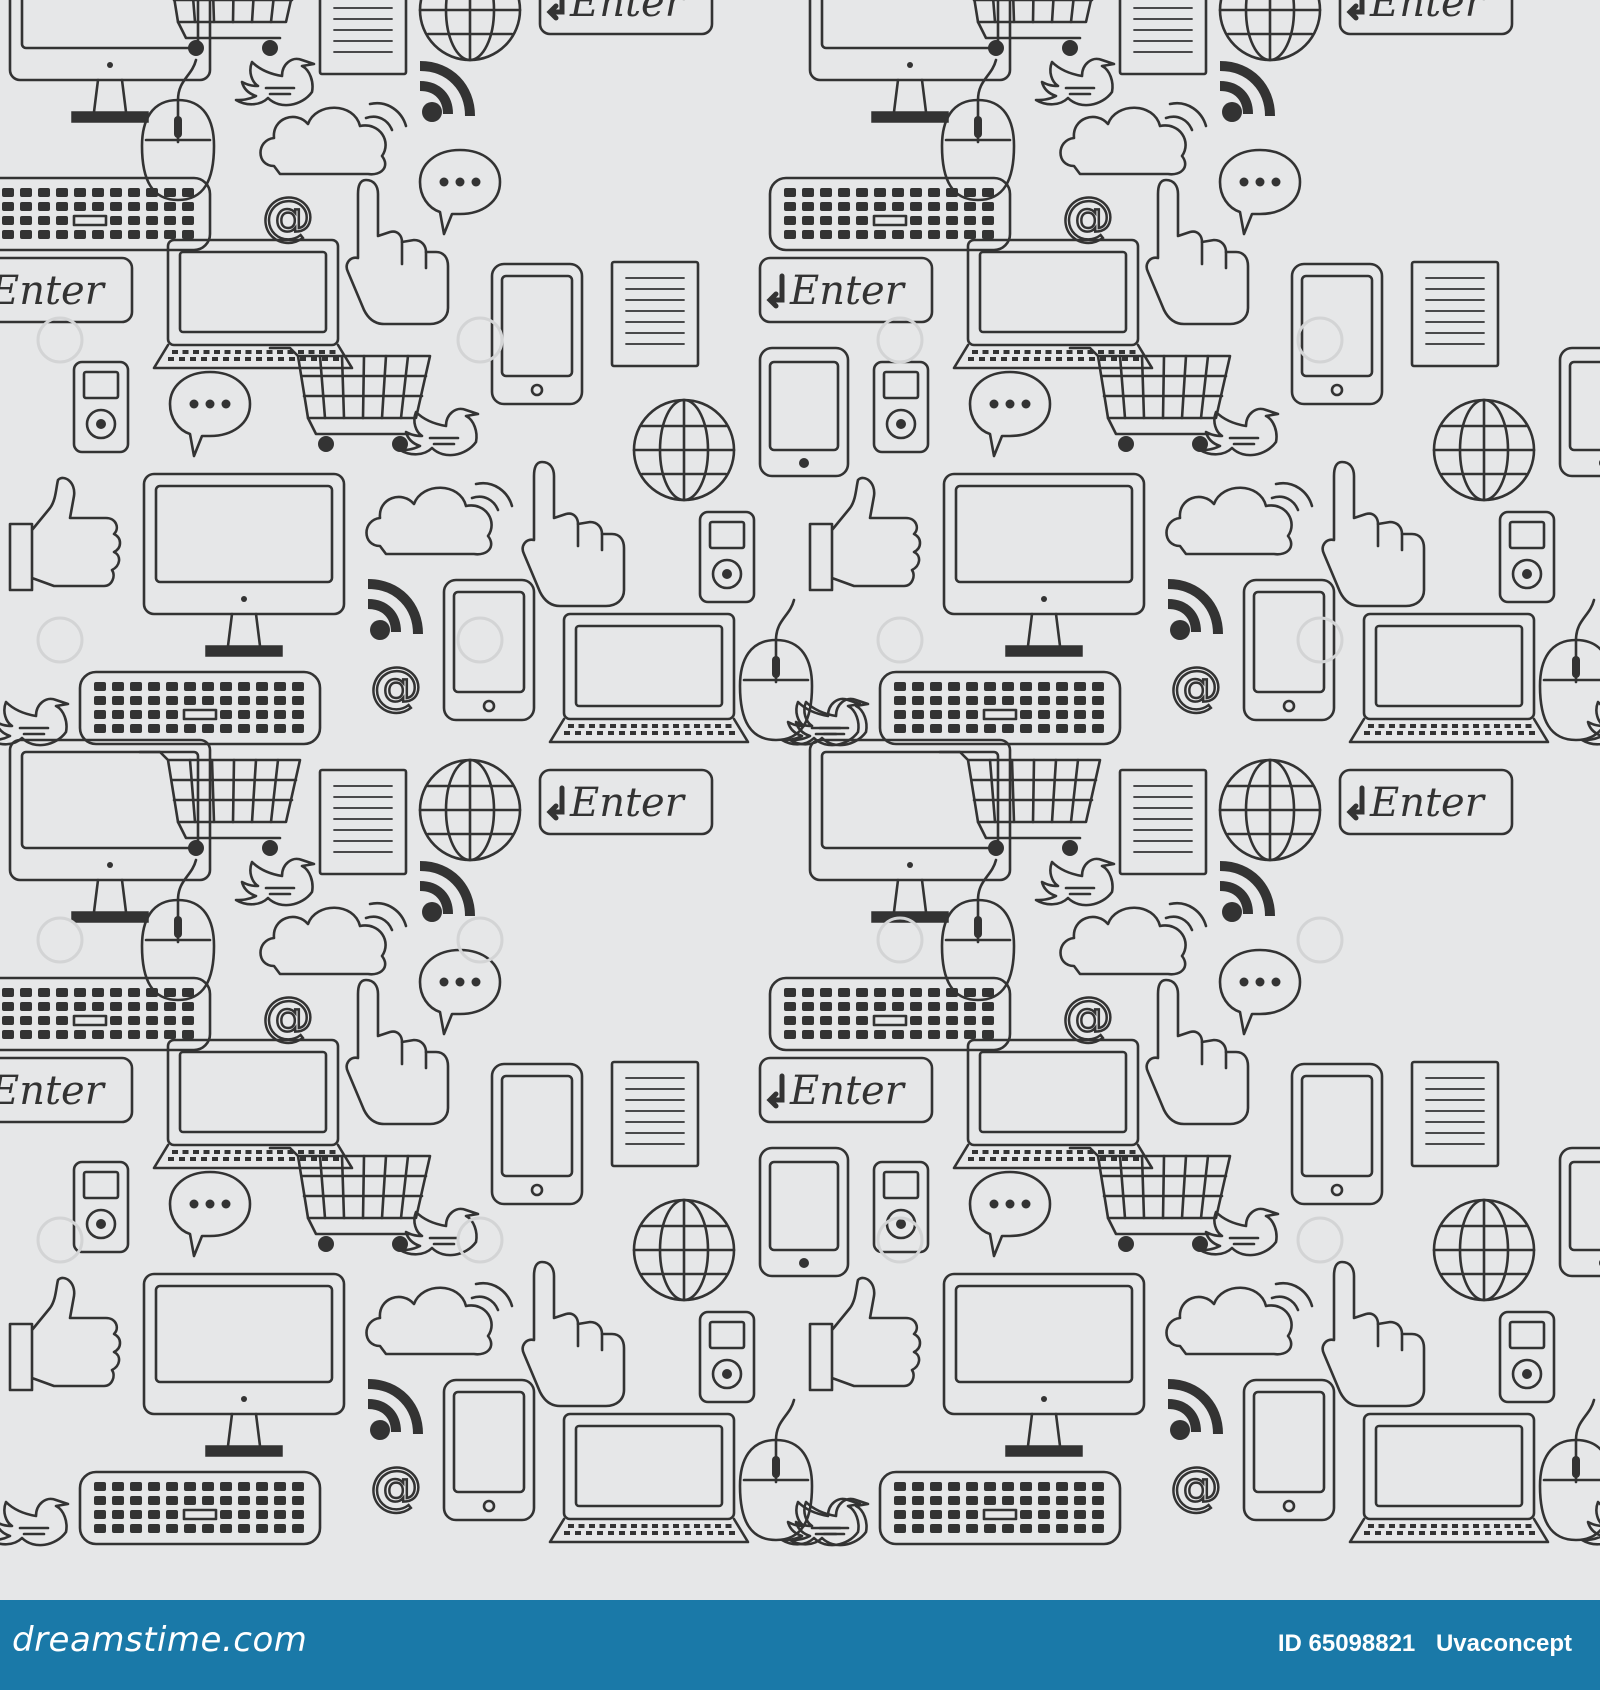 This screenshot has width=1600, height=1690. I want to click on cart-icon, so click(1020, 803).